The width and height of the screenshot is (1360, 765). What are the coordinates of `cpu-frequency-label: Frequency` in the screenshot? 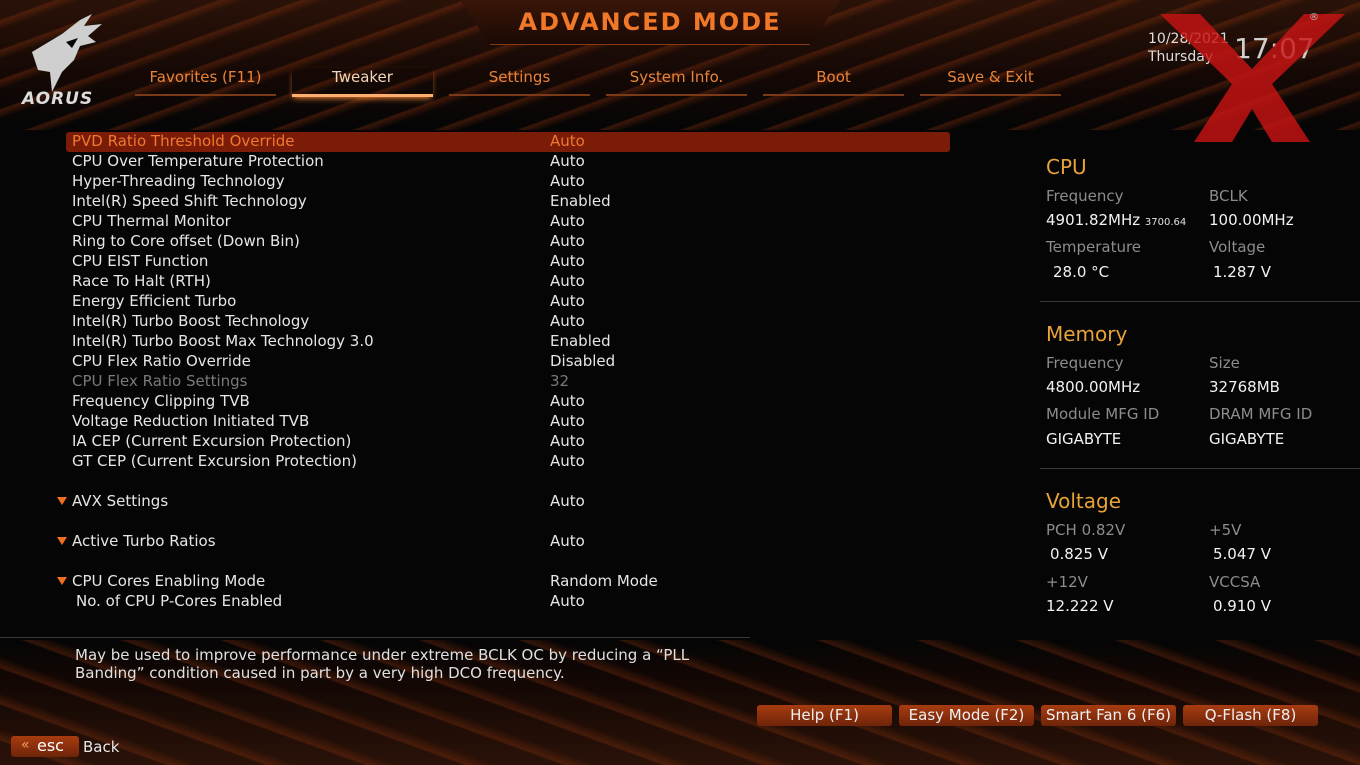 It's located at (1085, 196).